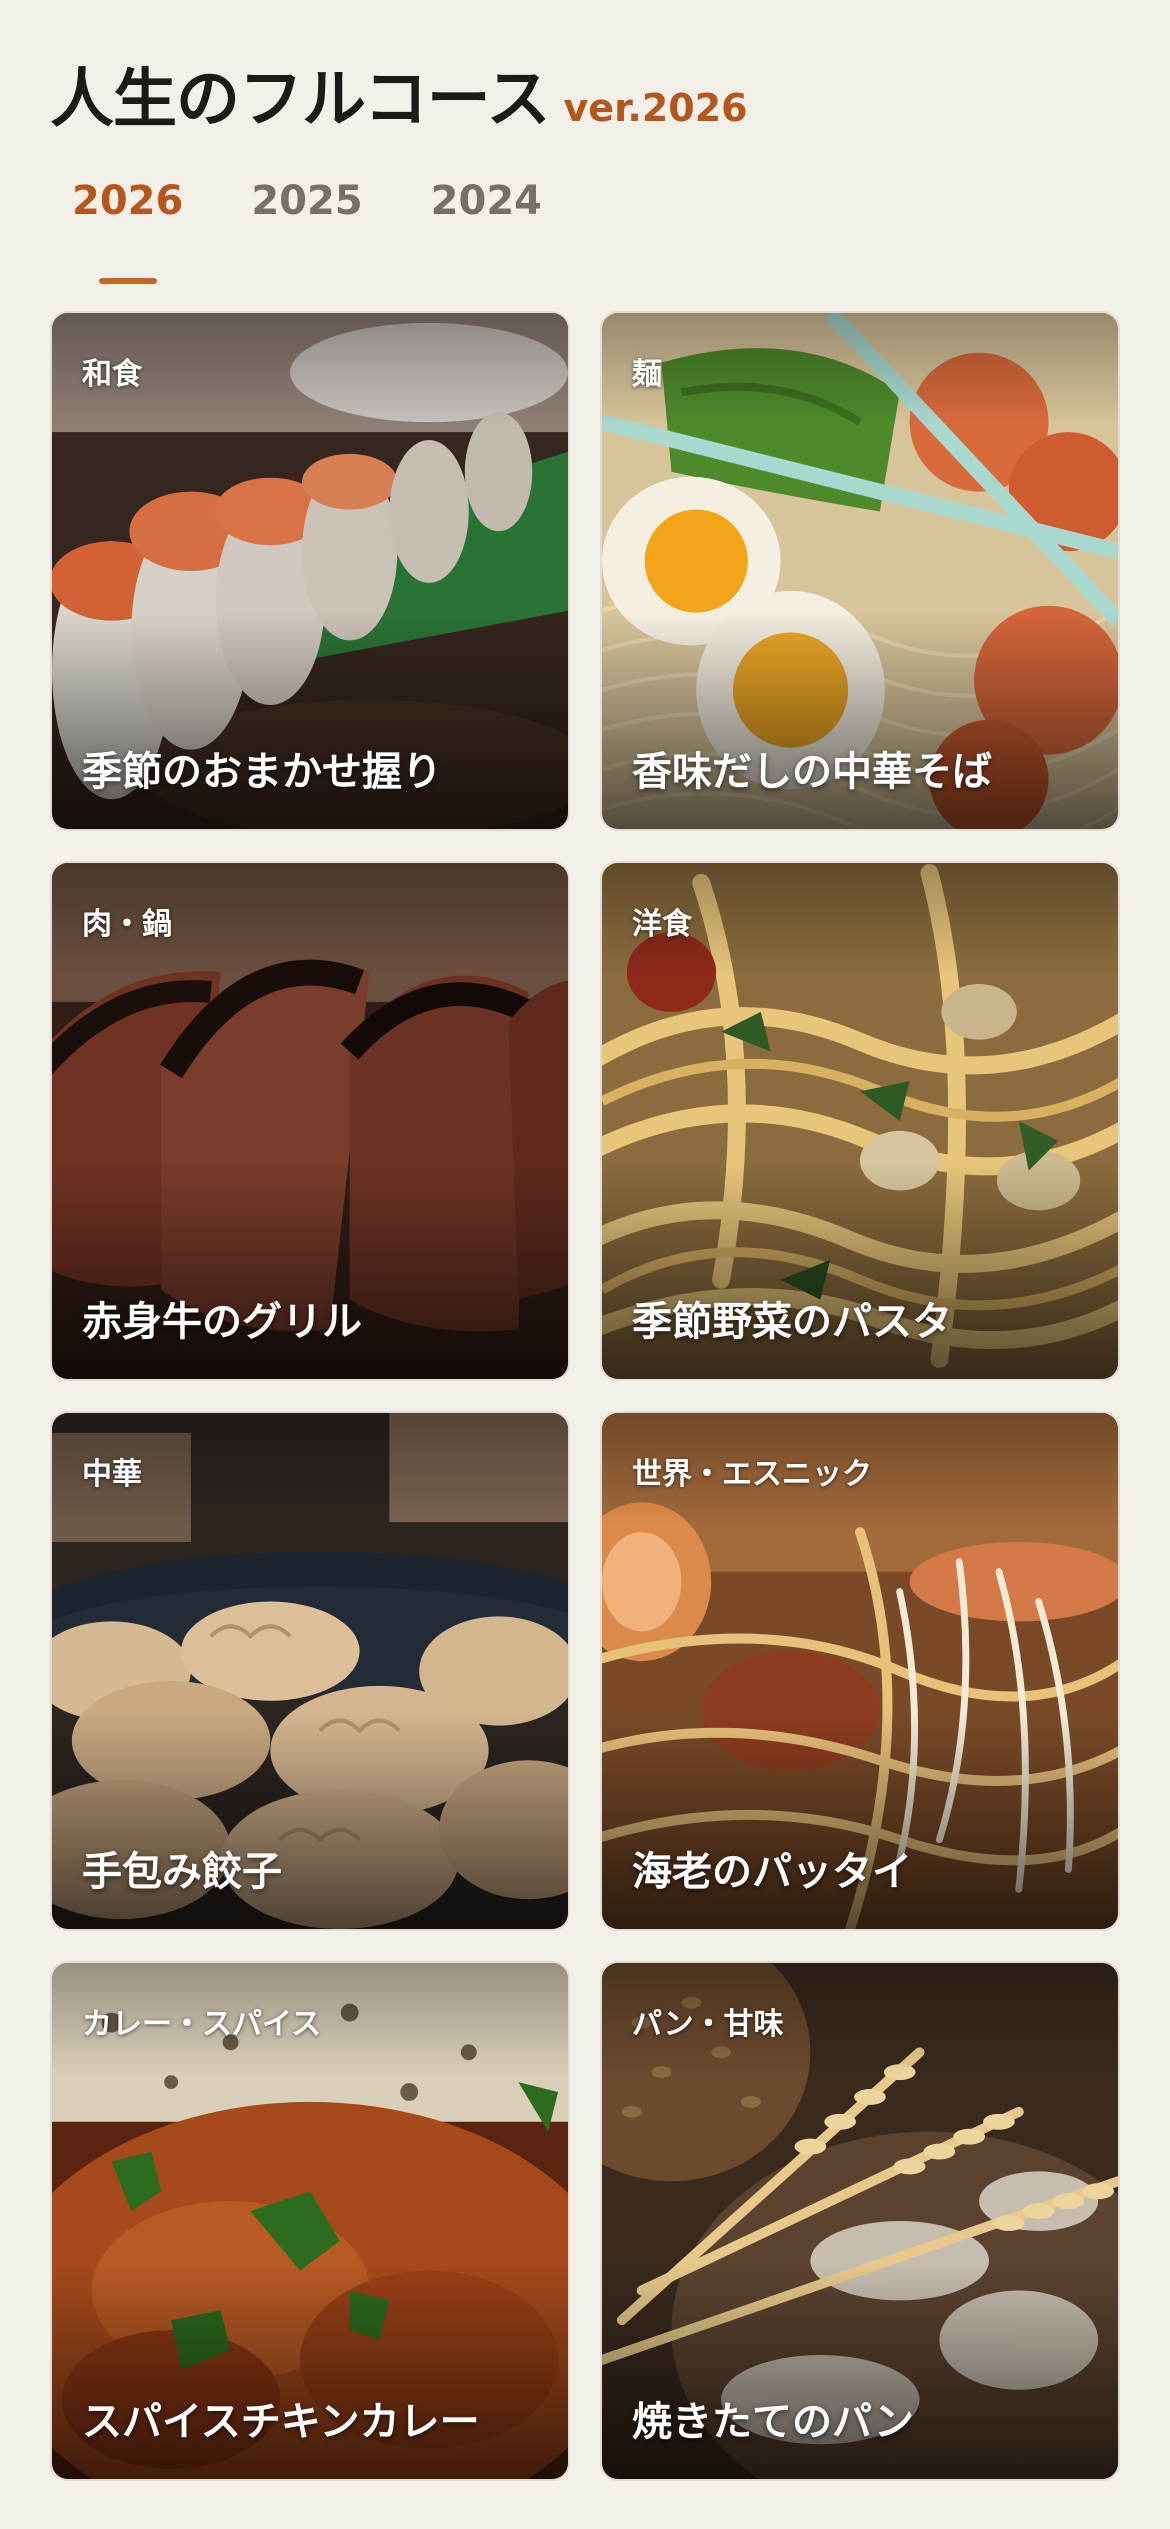 Image resolution: width=1170 pixels, height=2529 pixels. I want to click on card-dish-name: 季節のおまかせ握り, so click(262, 772).